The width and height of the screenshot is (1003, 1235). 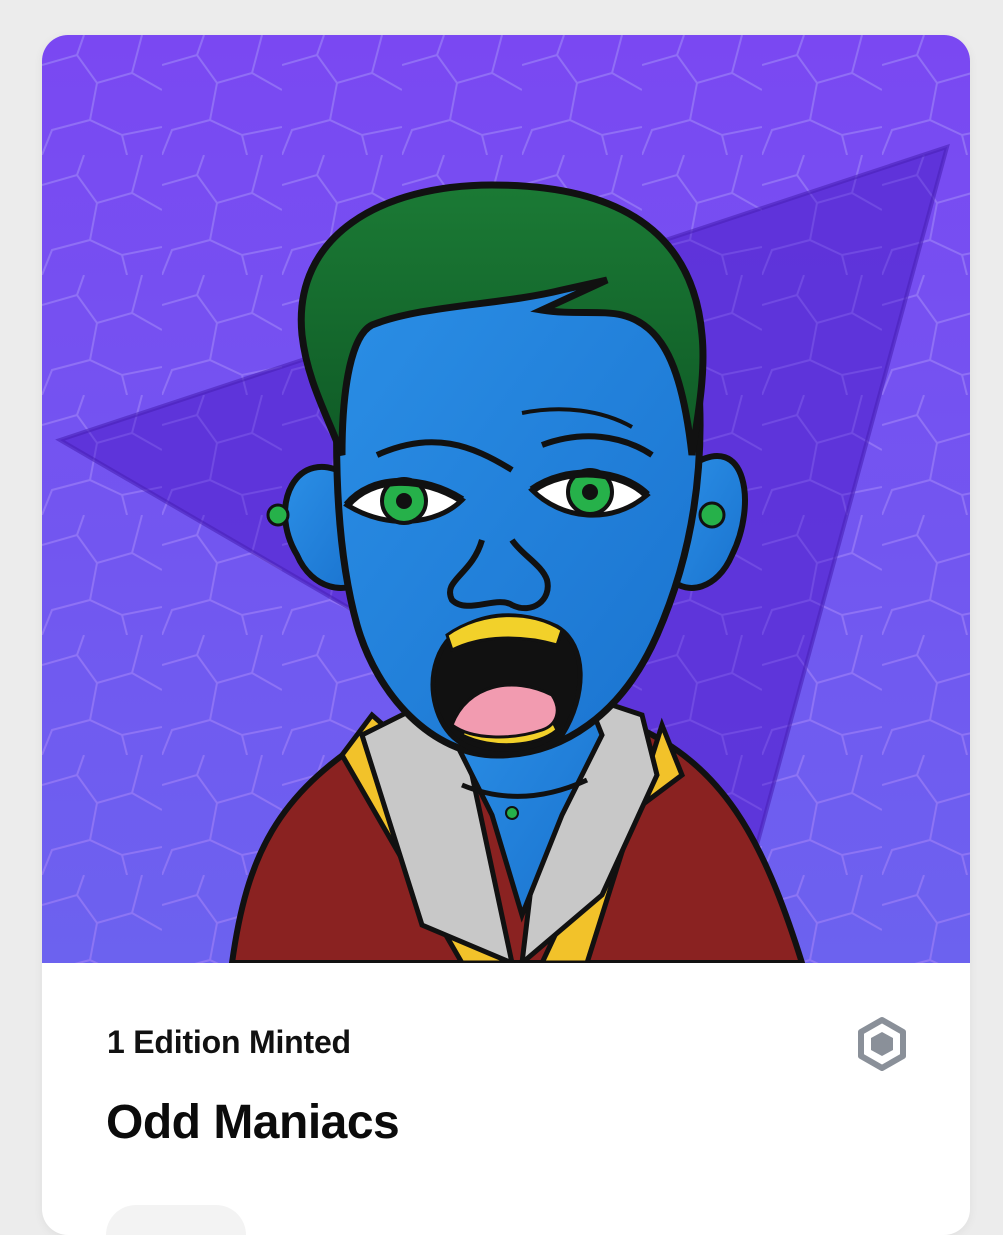 What do you see at coordinates (253, 1122) in the screenshot?
I see `collection-title: Odd Maniacs` at bounding box center [253, 1122].